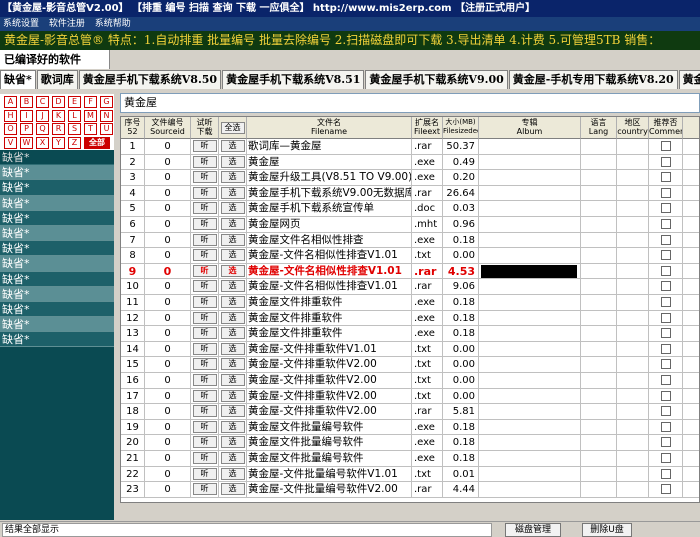 This screenshot has height=537, width=700. I want to click on table-row: 8 0 听选黄金屋-文件名相似性排查V1.01 .txt 0.00, so click(410, 256).